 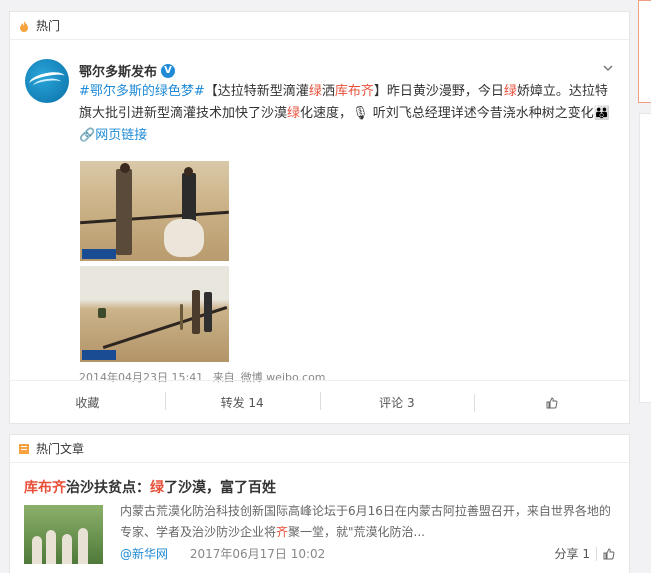 I want to click on topic-link: #鄂尔多斯的绿色梦#, so click(x=142, y=91).